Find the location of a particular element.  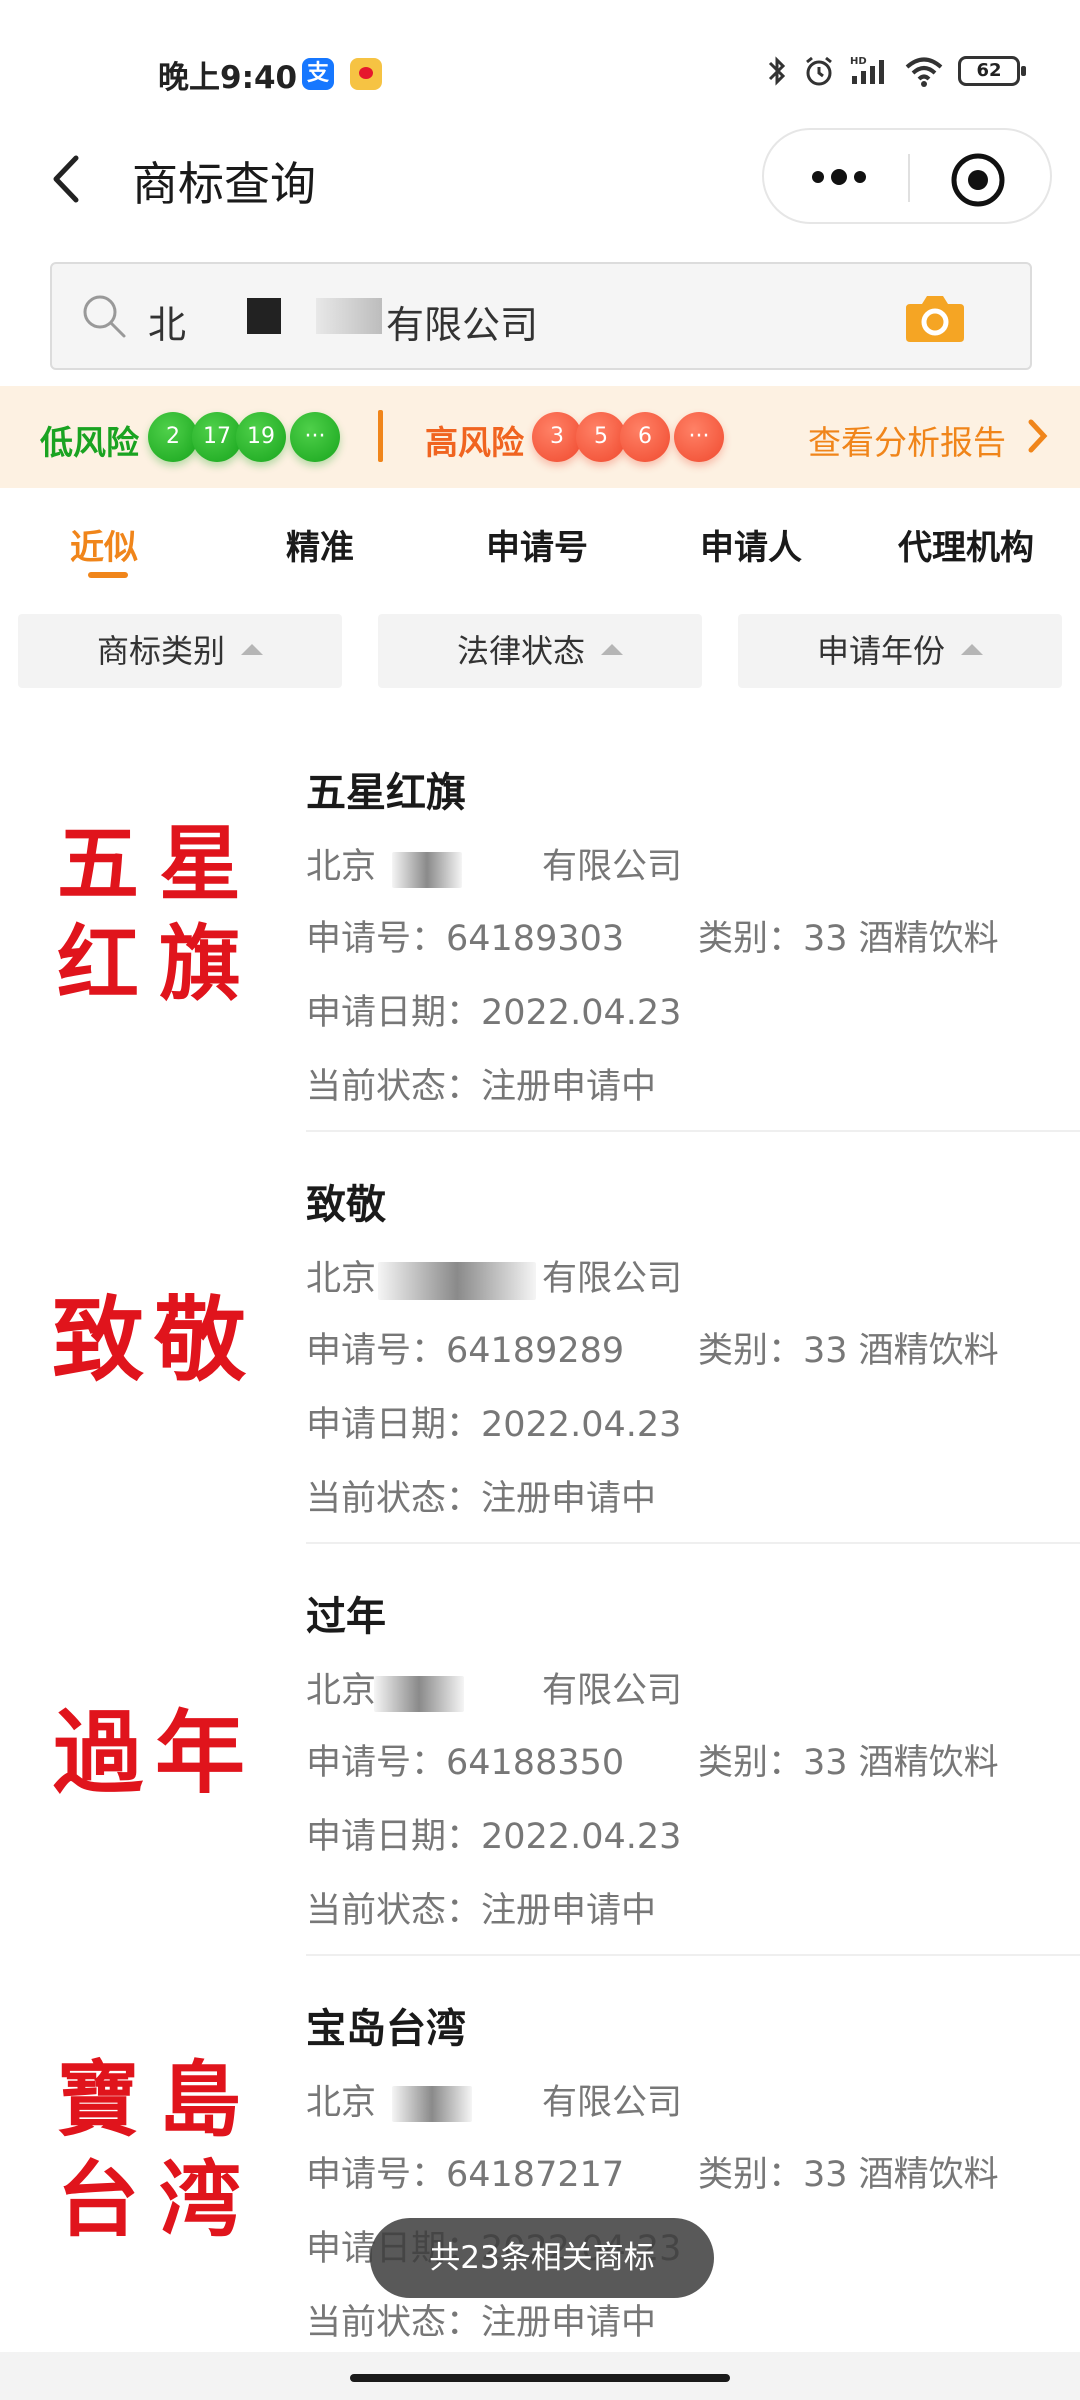

tab-similar: 近似 is located at coordinates (104, 544).